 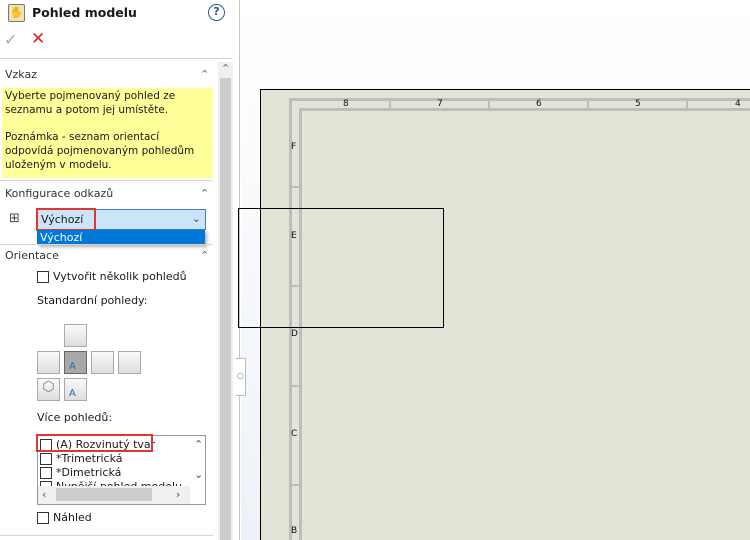 I want to click on cancel-x-icon: ✕, so click(x=38, y=39).